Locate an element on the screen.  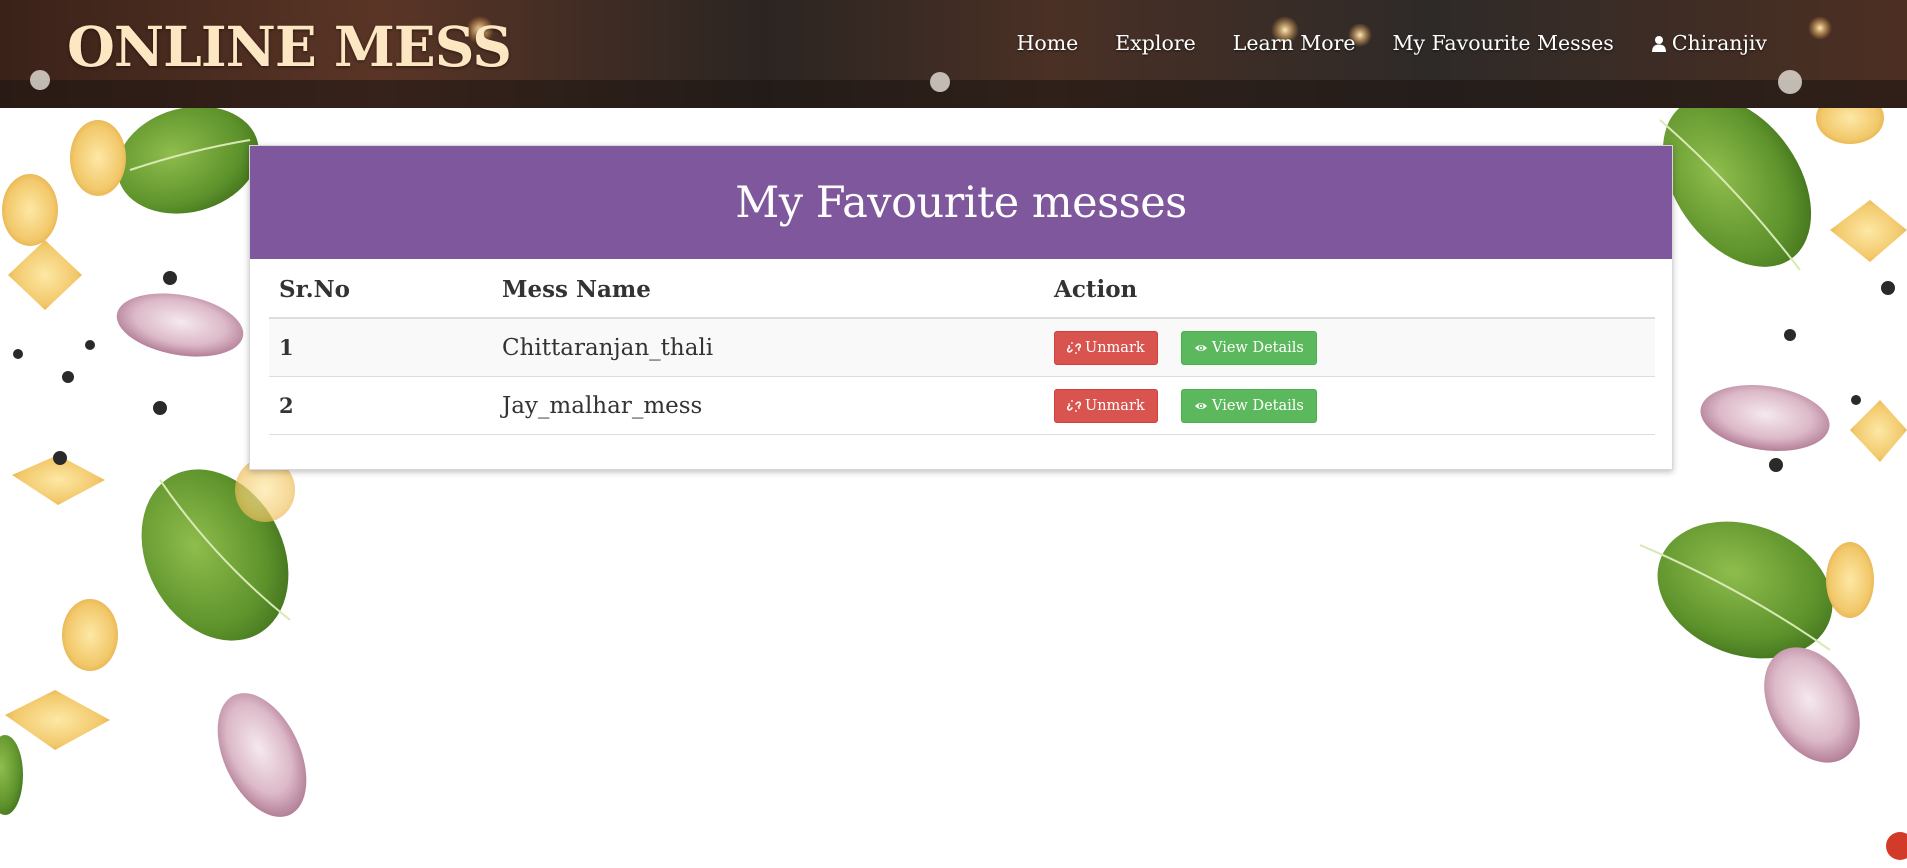
food-decoration-right is located at coordinates (1773, 476).